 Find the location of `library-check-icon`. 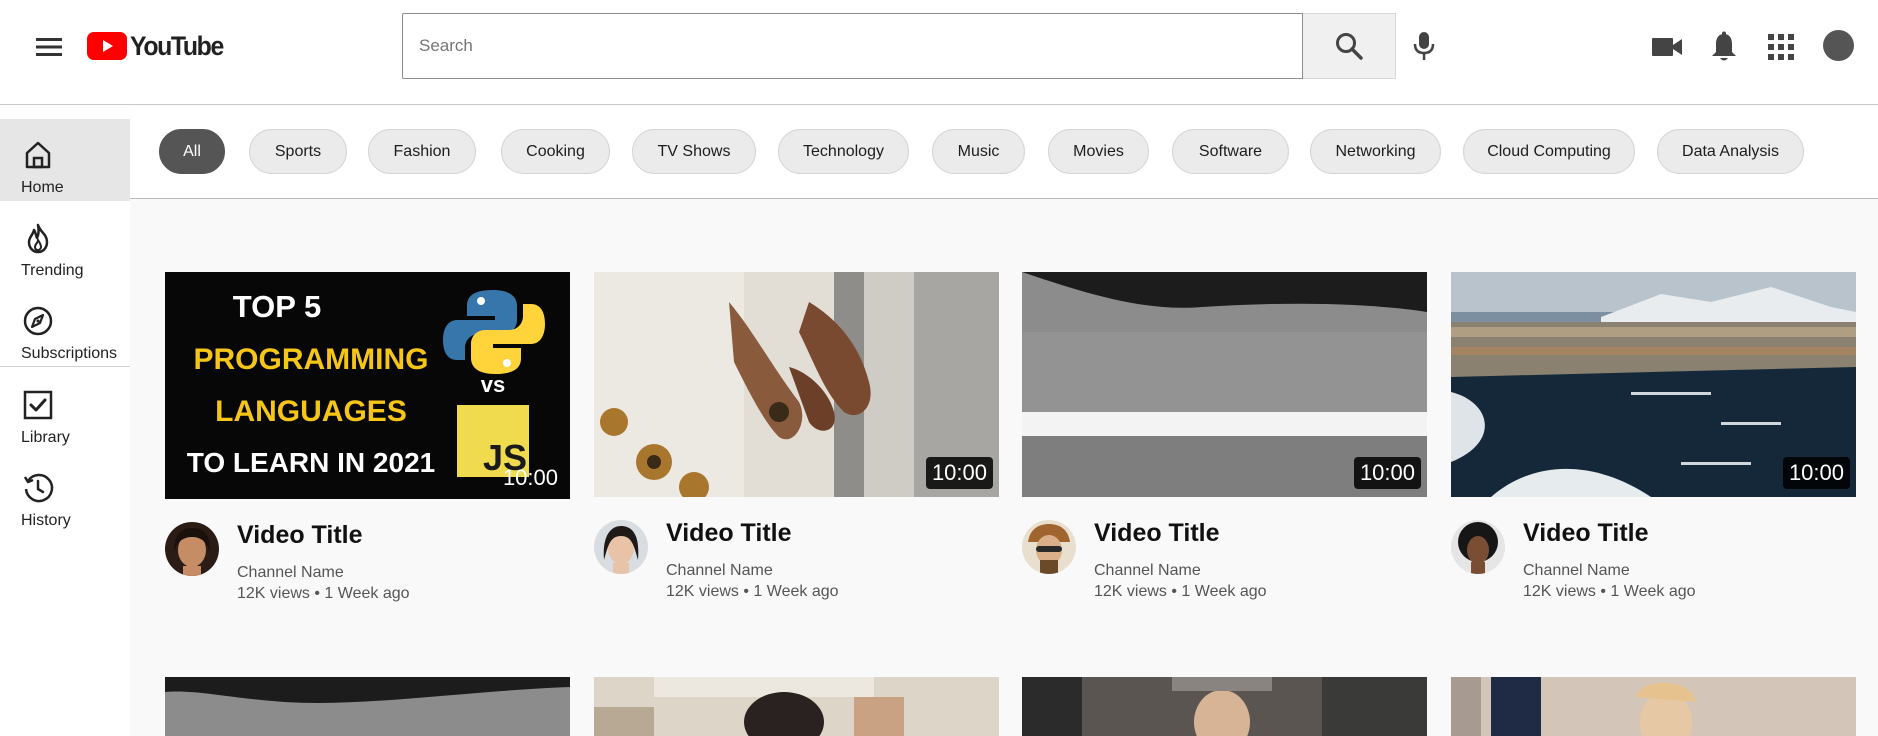

library-check-icon is located at coordinates (38, 405).